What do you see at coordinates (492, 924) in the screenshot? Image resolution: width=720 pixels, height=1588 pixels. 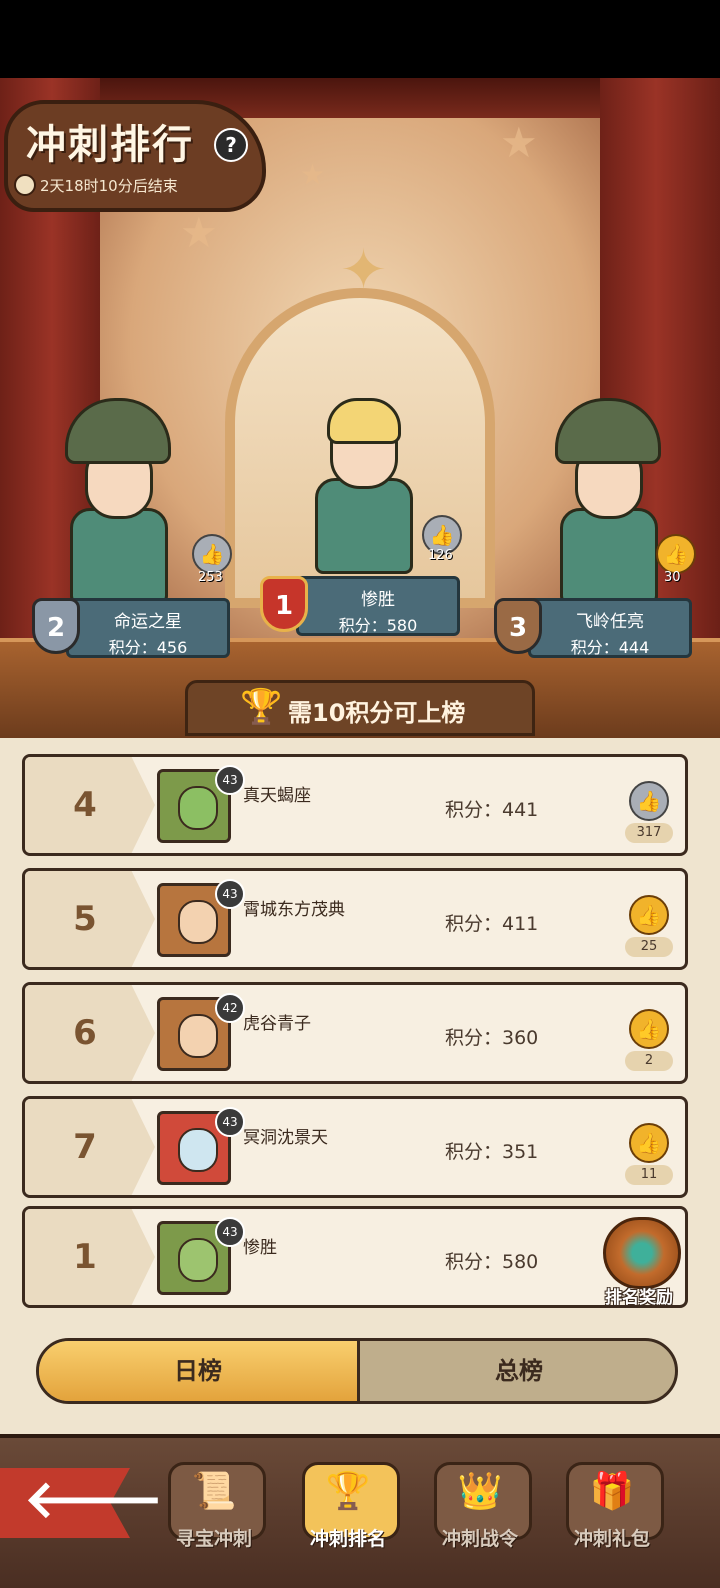 I see `player-score: 积分：411` at bounding box center [492, 924].